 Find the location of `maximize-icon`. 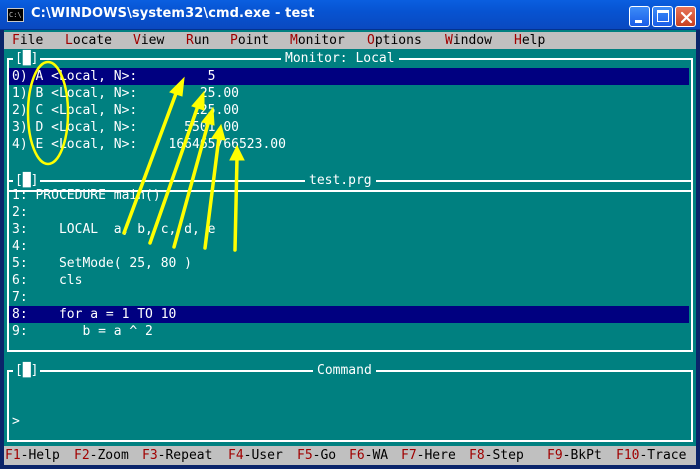

maximize-icon is located at coordinates (663, 16).